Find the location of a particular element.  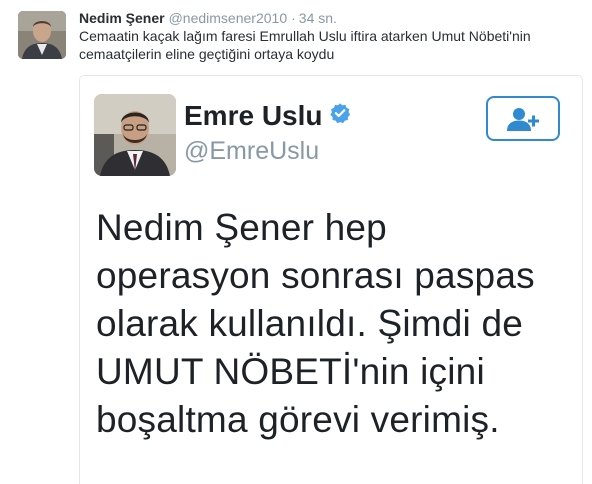

author-avatar is located at coordinates (42, 35).